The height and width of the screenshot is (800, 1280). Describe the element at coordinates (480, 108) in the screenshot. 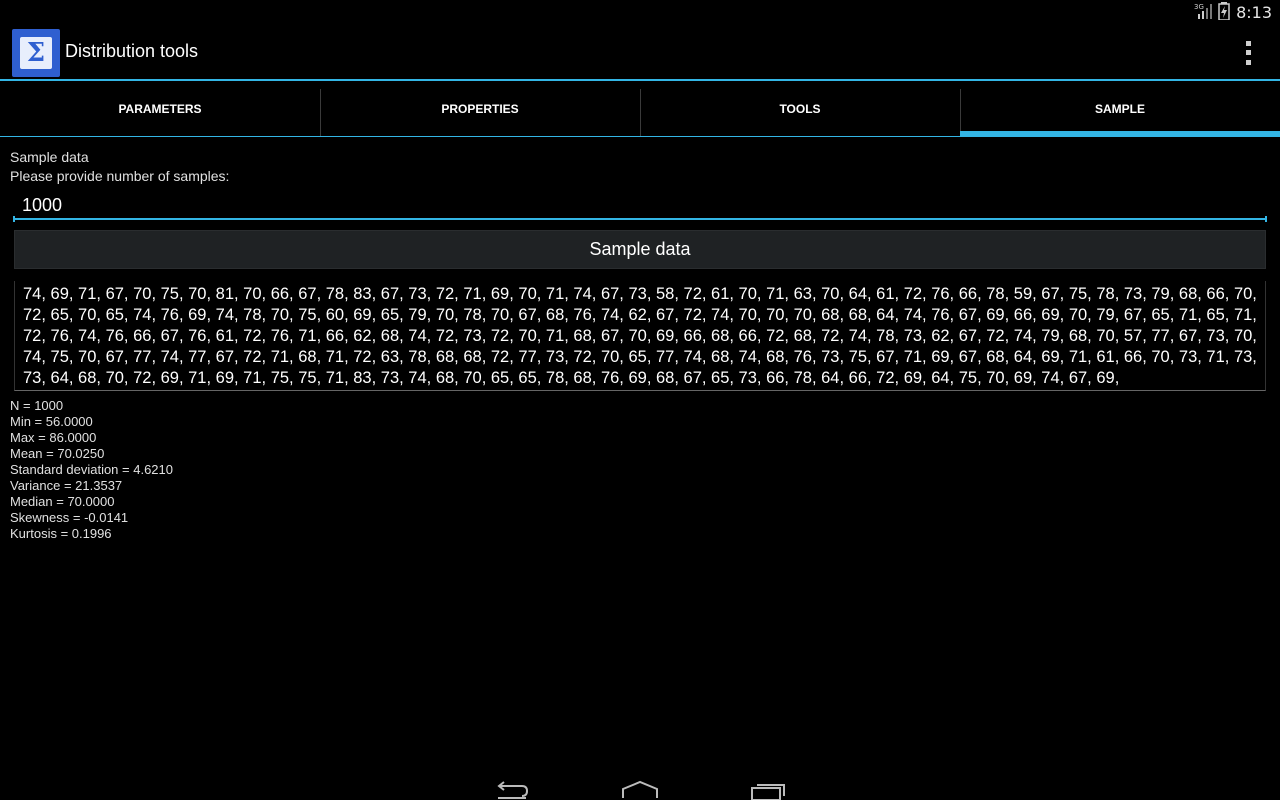

I see `tab-properties: PROPERTIES` at that location.